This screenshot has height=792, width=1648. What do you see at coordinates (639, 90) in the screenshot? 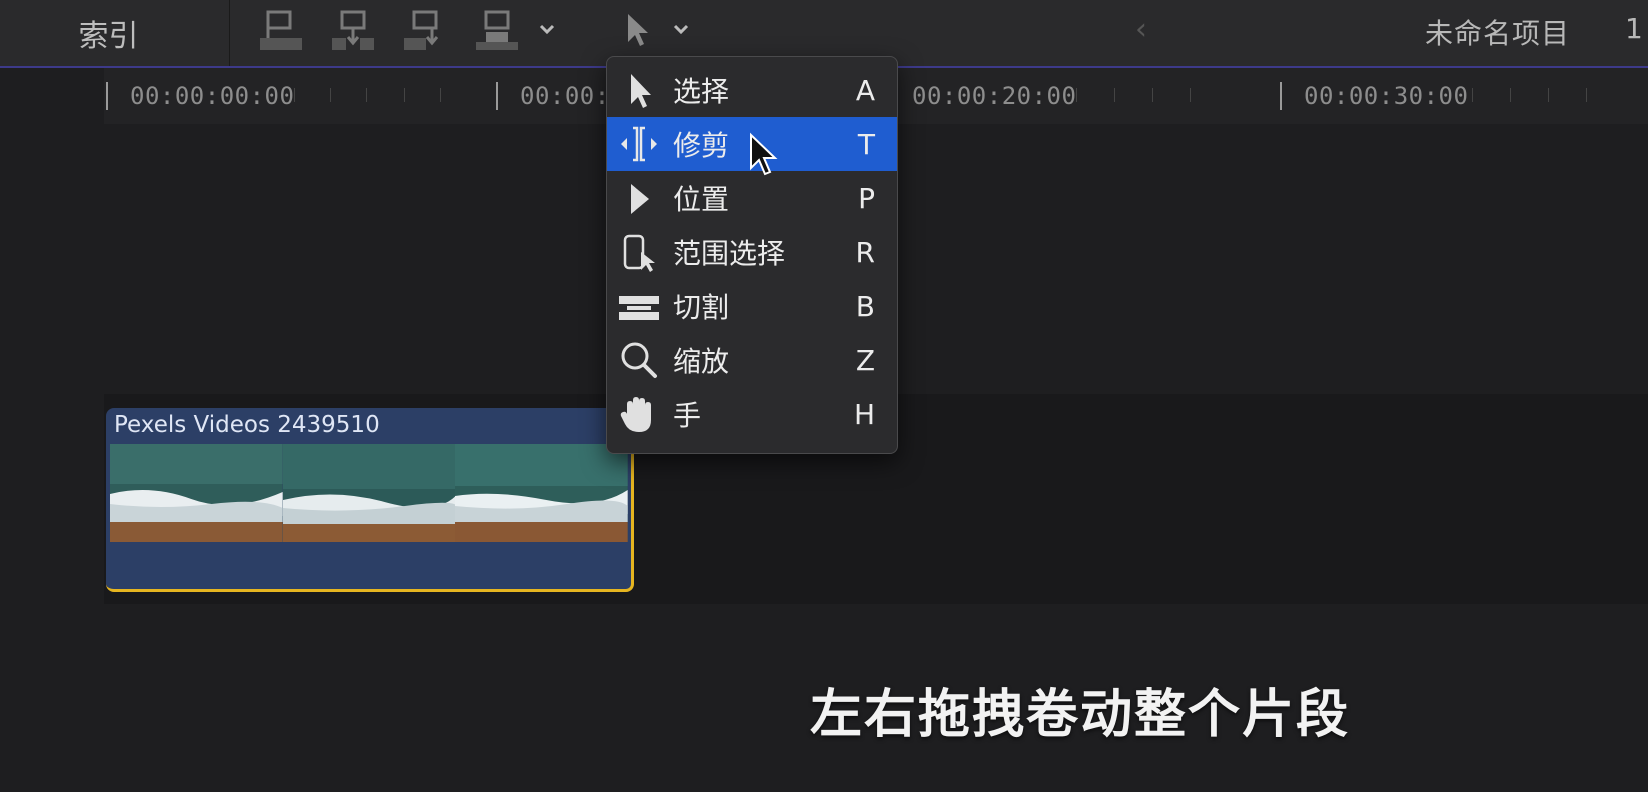
I see `arrow-icon` at bounding box center [639, 90].